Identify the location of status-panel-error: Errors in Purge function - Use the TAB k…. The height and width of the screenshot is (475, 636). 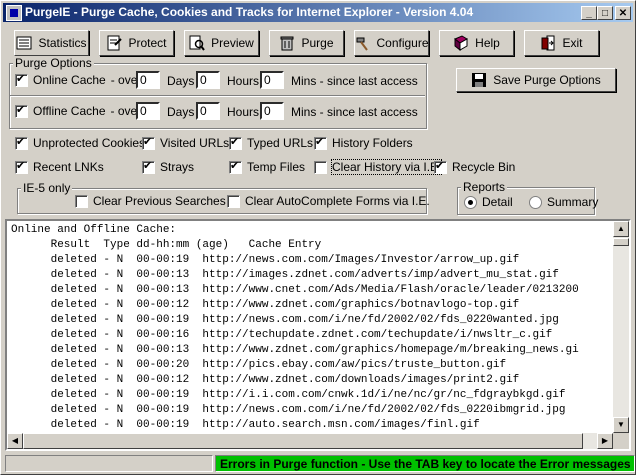
(425, 463).